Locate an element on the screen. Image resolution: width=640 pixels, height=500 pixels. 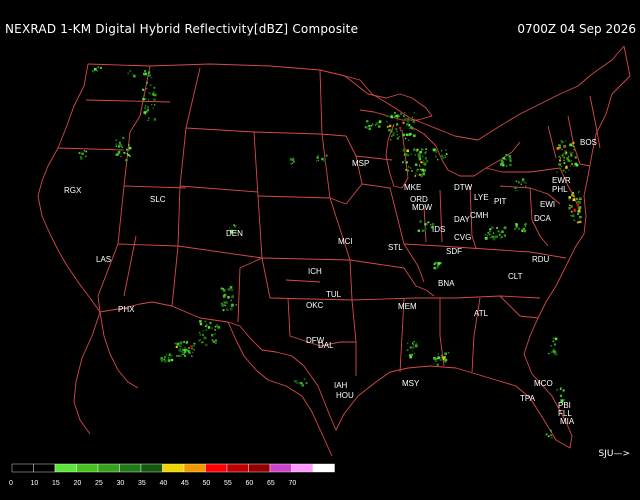
station-label: DAL is located at coordinates (326, 345).